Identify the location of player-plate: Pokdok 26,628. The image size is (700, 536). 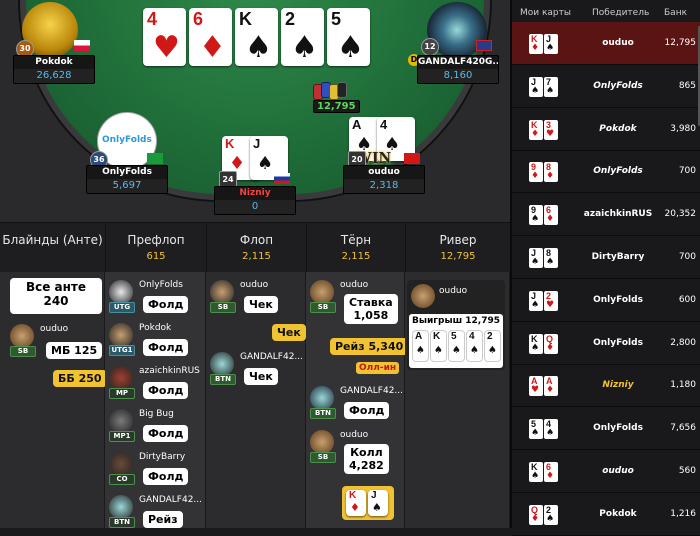
(54, 69).